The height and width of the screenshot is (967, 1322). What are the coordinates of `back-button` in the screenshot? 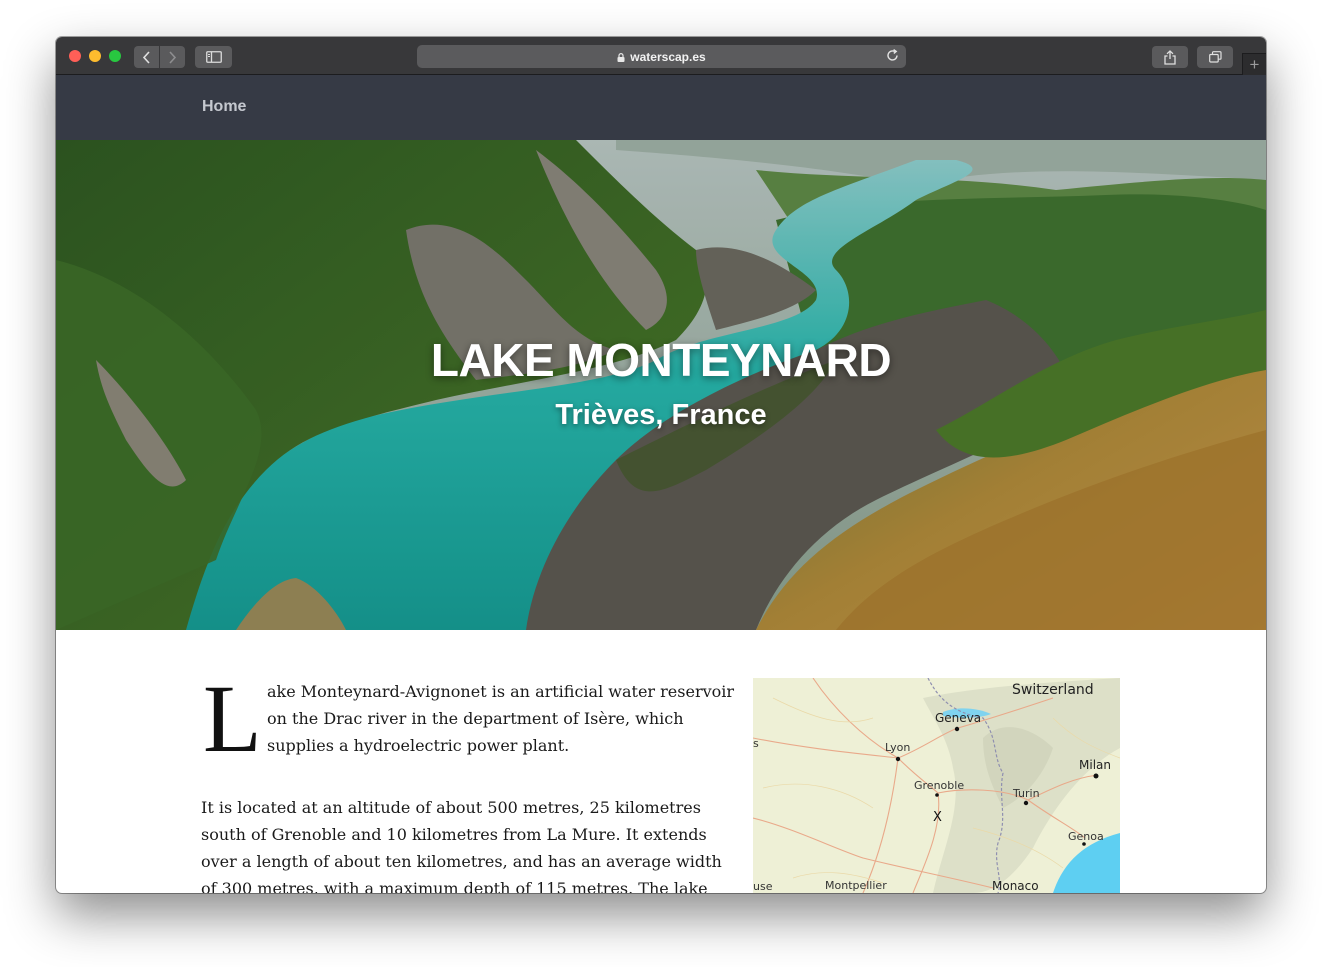 It's located at (146, 57).